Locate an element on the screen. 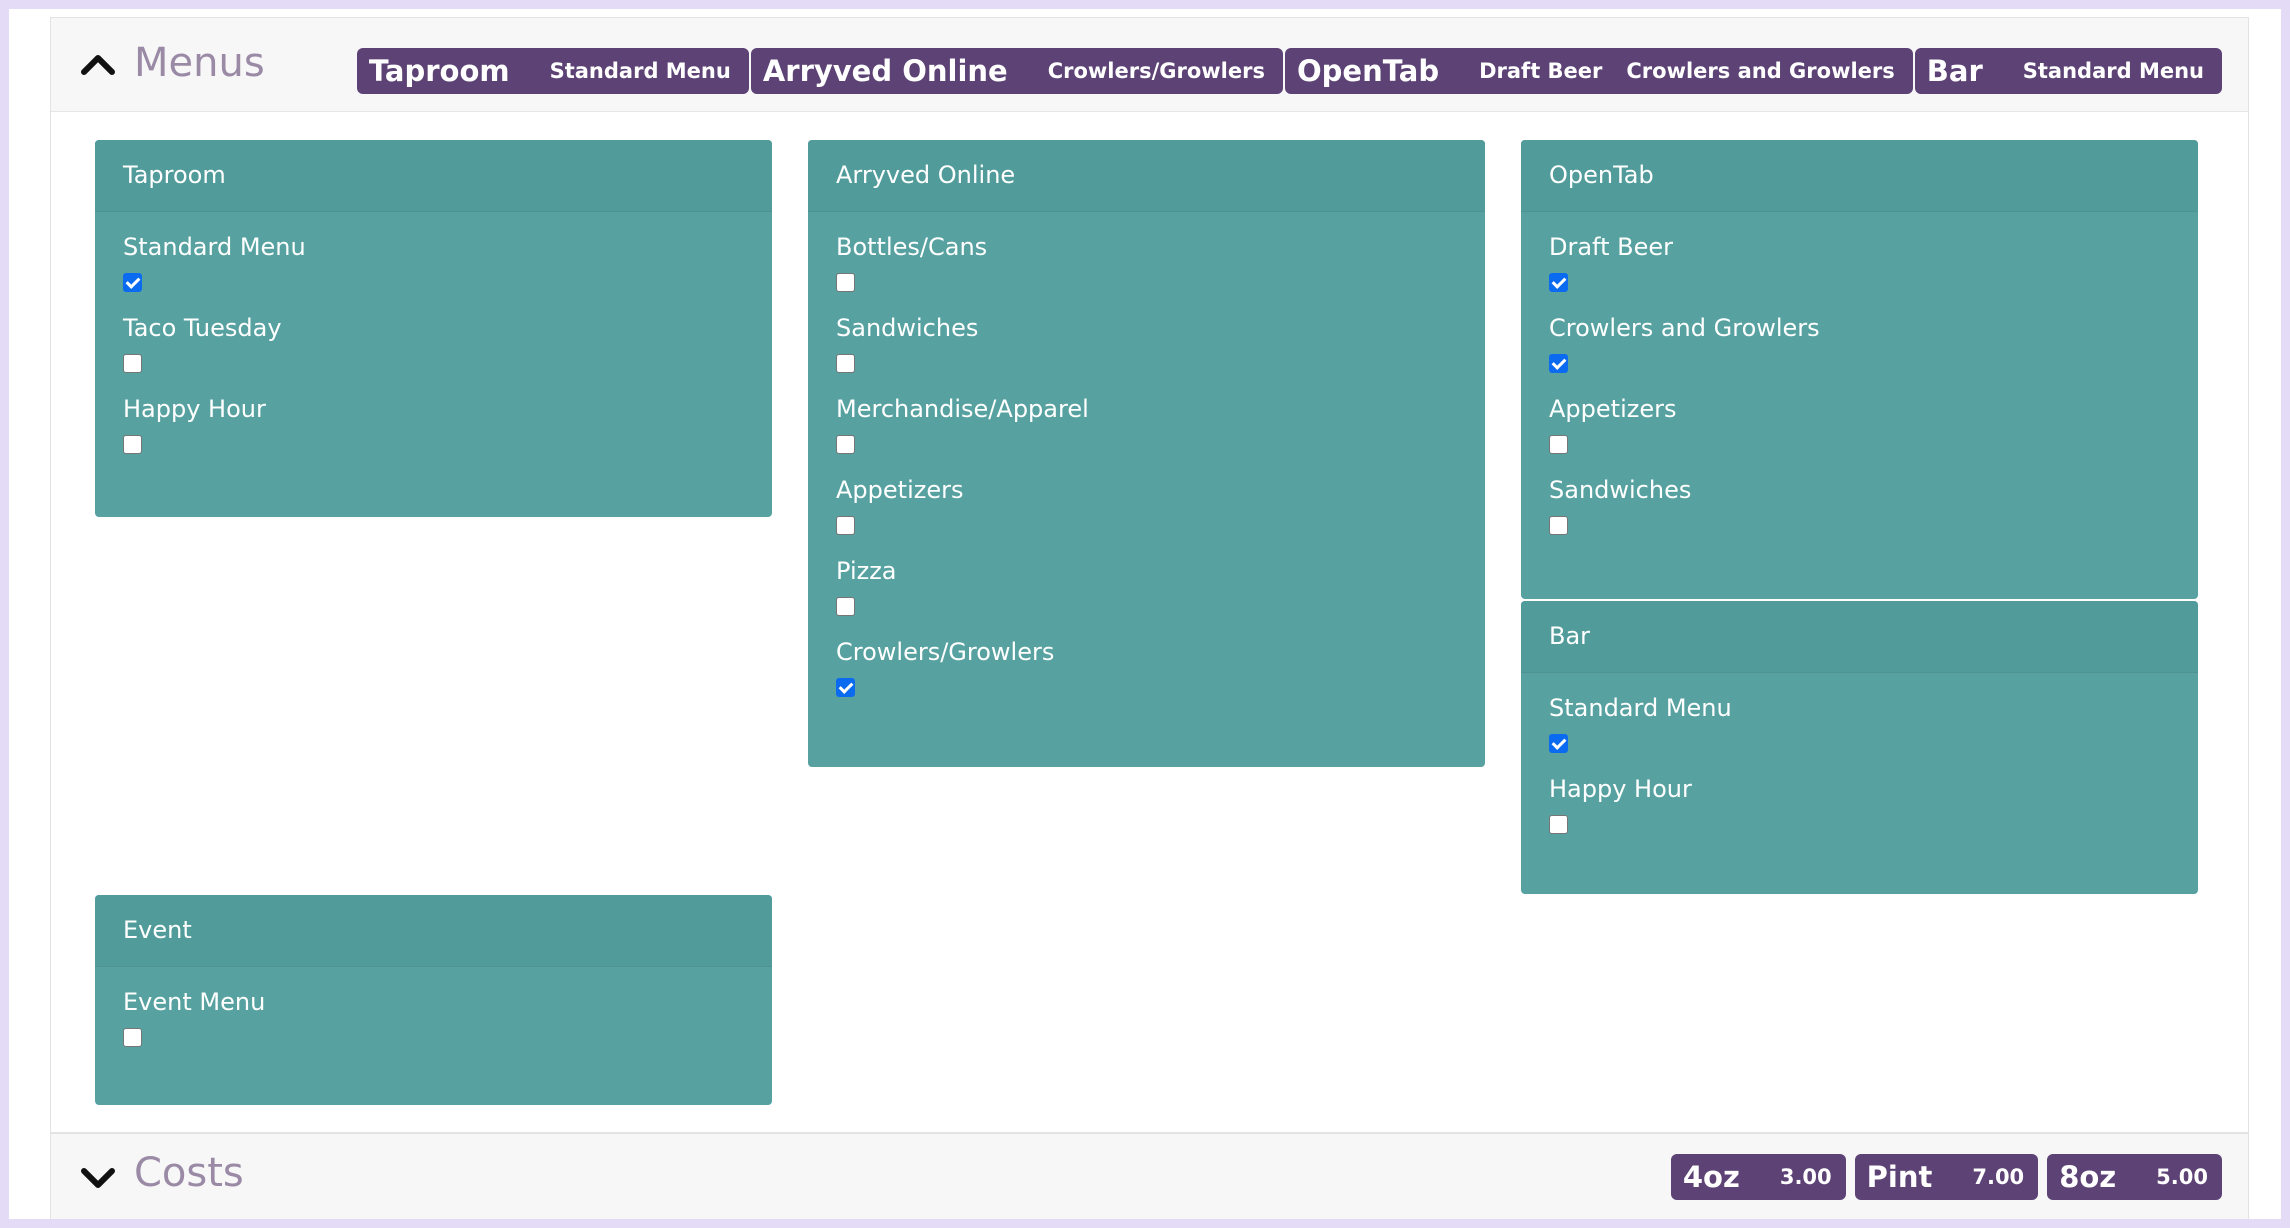 This screenshot has width=2290, height=1228. cost-value: 5.00 is located at coordinates (2182, 1177).